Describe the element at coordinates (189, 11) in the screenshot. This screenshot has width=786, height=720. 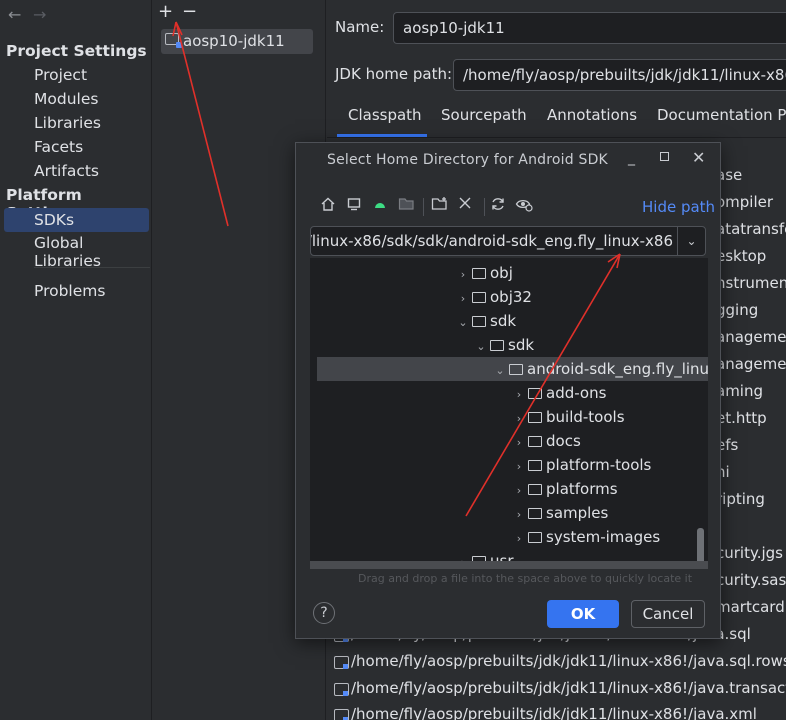
I see `remove-sdk-button: −` at that location.